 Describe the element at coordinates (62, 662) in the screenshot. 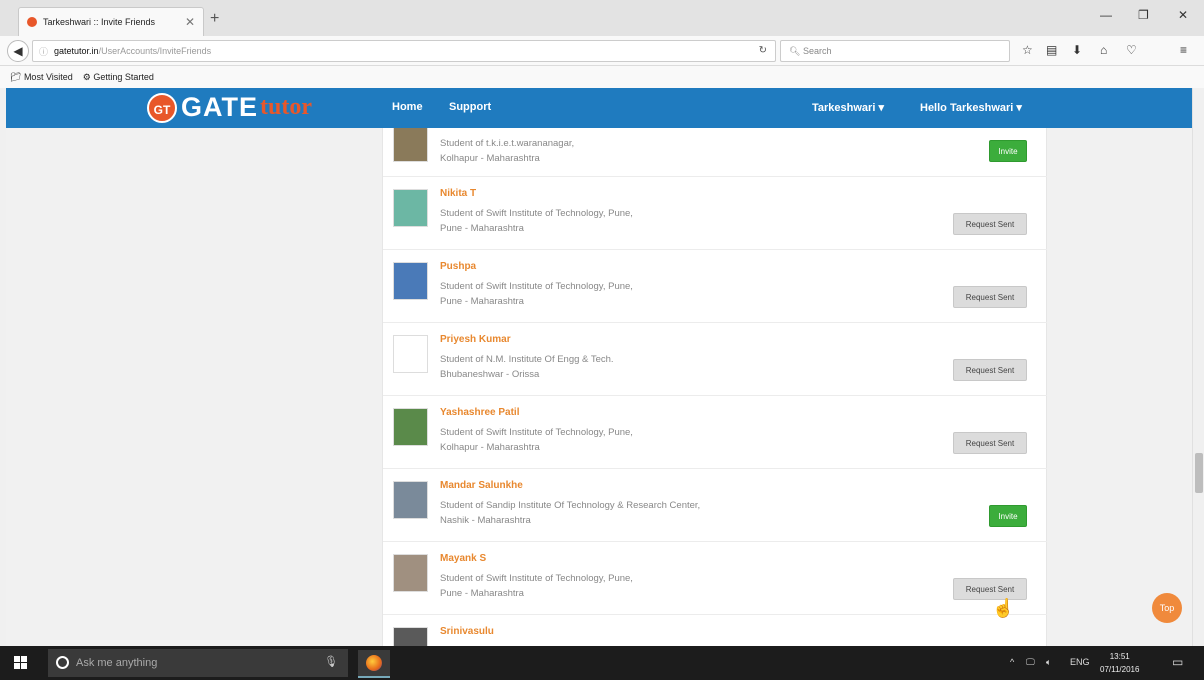

I see `cortana-icon` at that location.